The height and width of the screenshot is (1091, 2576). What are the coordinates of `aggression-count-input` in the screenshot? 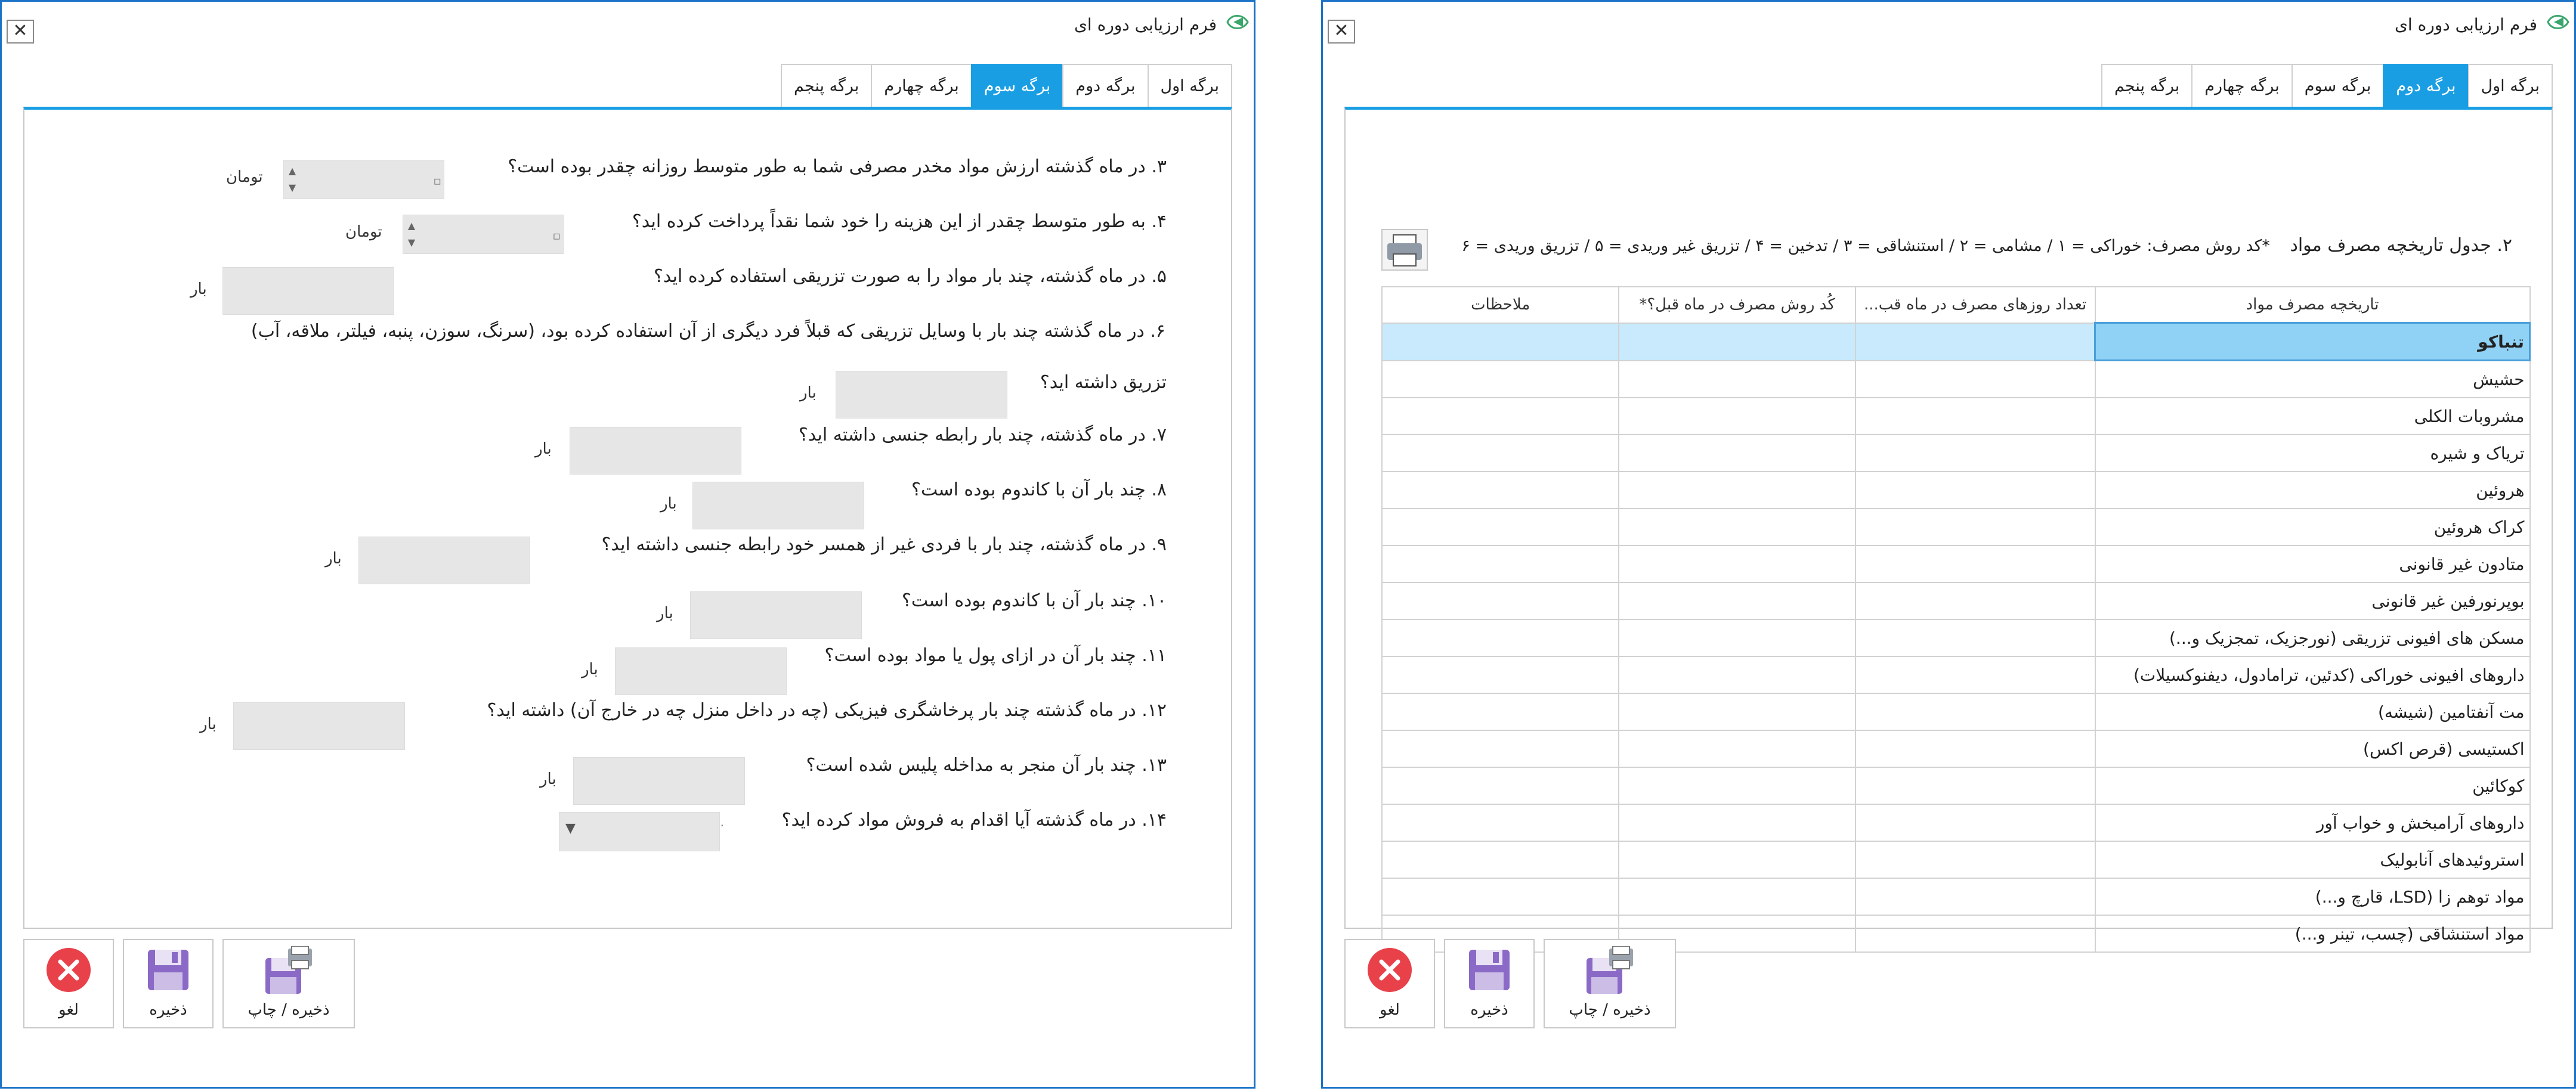 It's located at (319, 726).